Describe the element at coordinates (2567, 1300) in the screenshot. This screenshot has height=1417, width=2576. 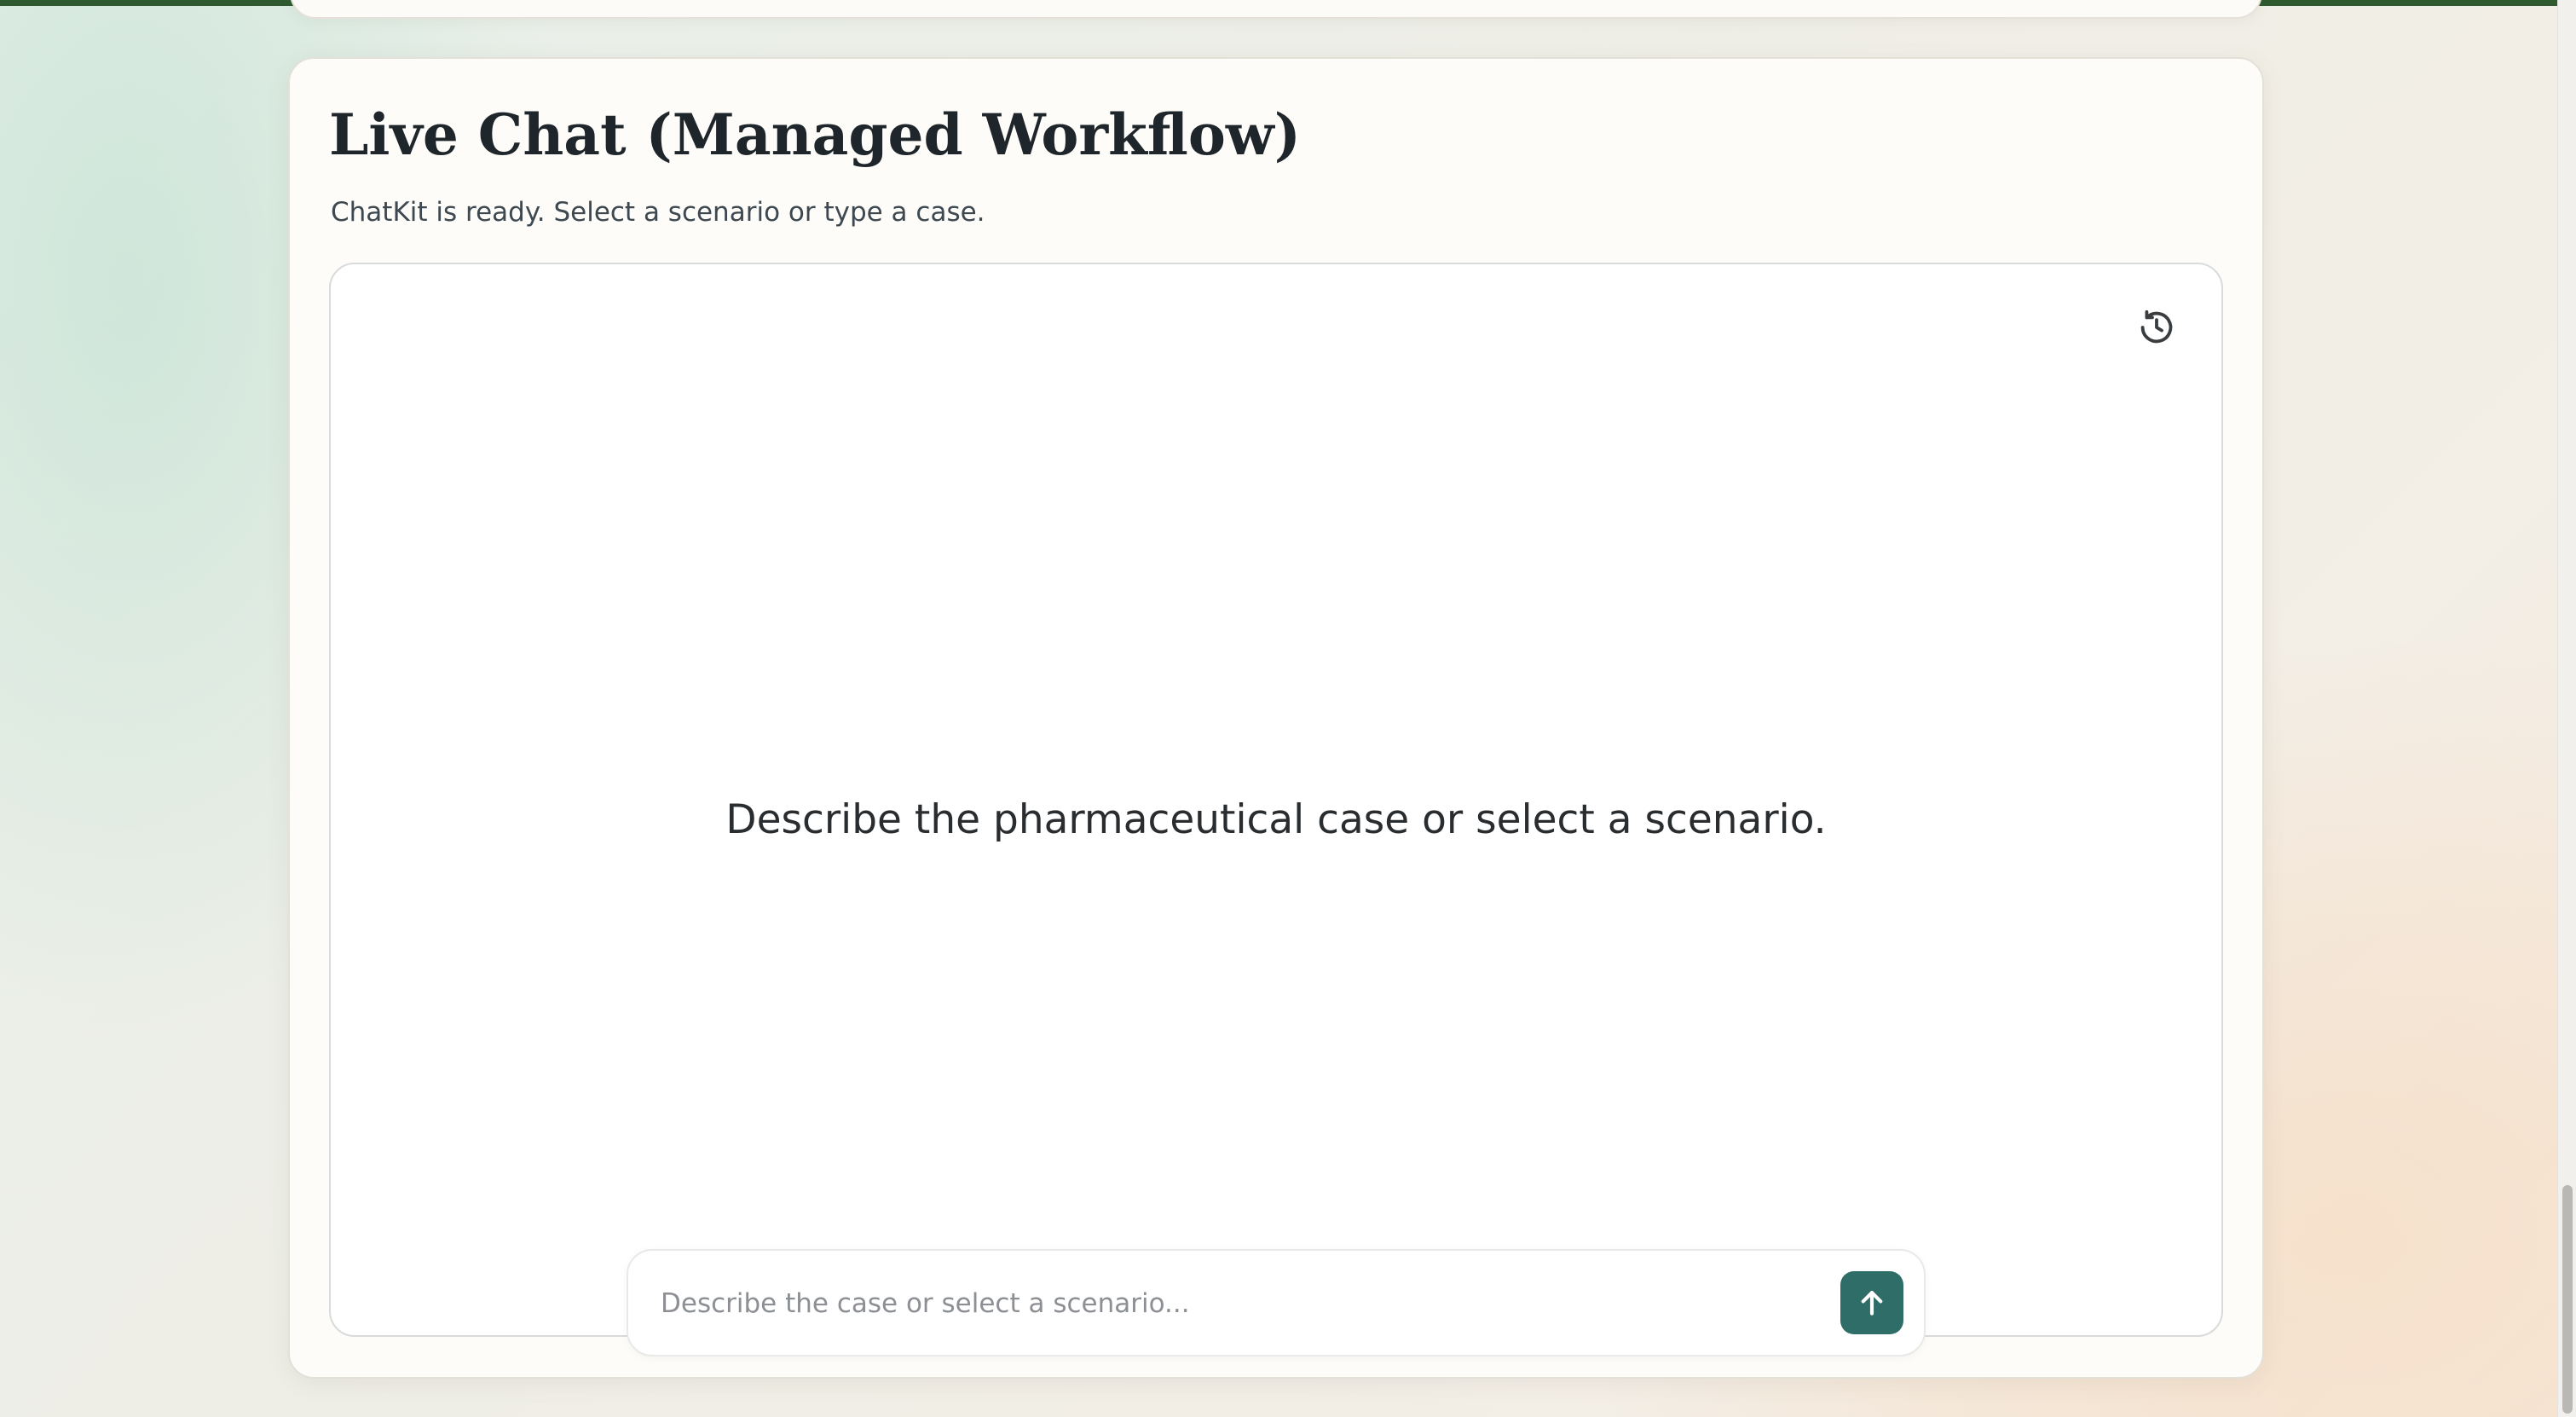
I see `scrollbar-thumb` at that location.